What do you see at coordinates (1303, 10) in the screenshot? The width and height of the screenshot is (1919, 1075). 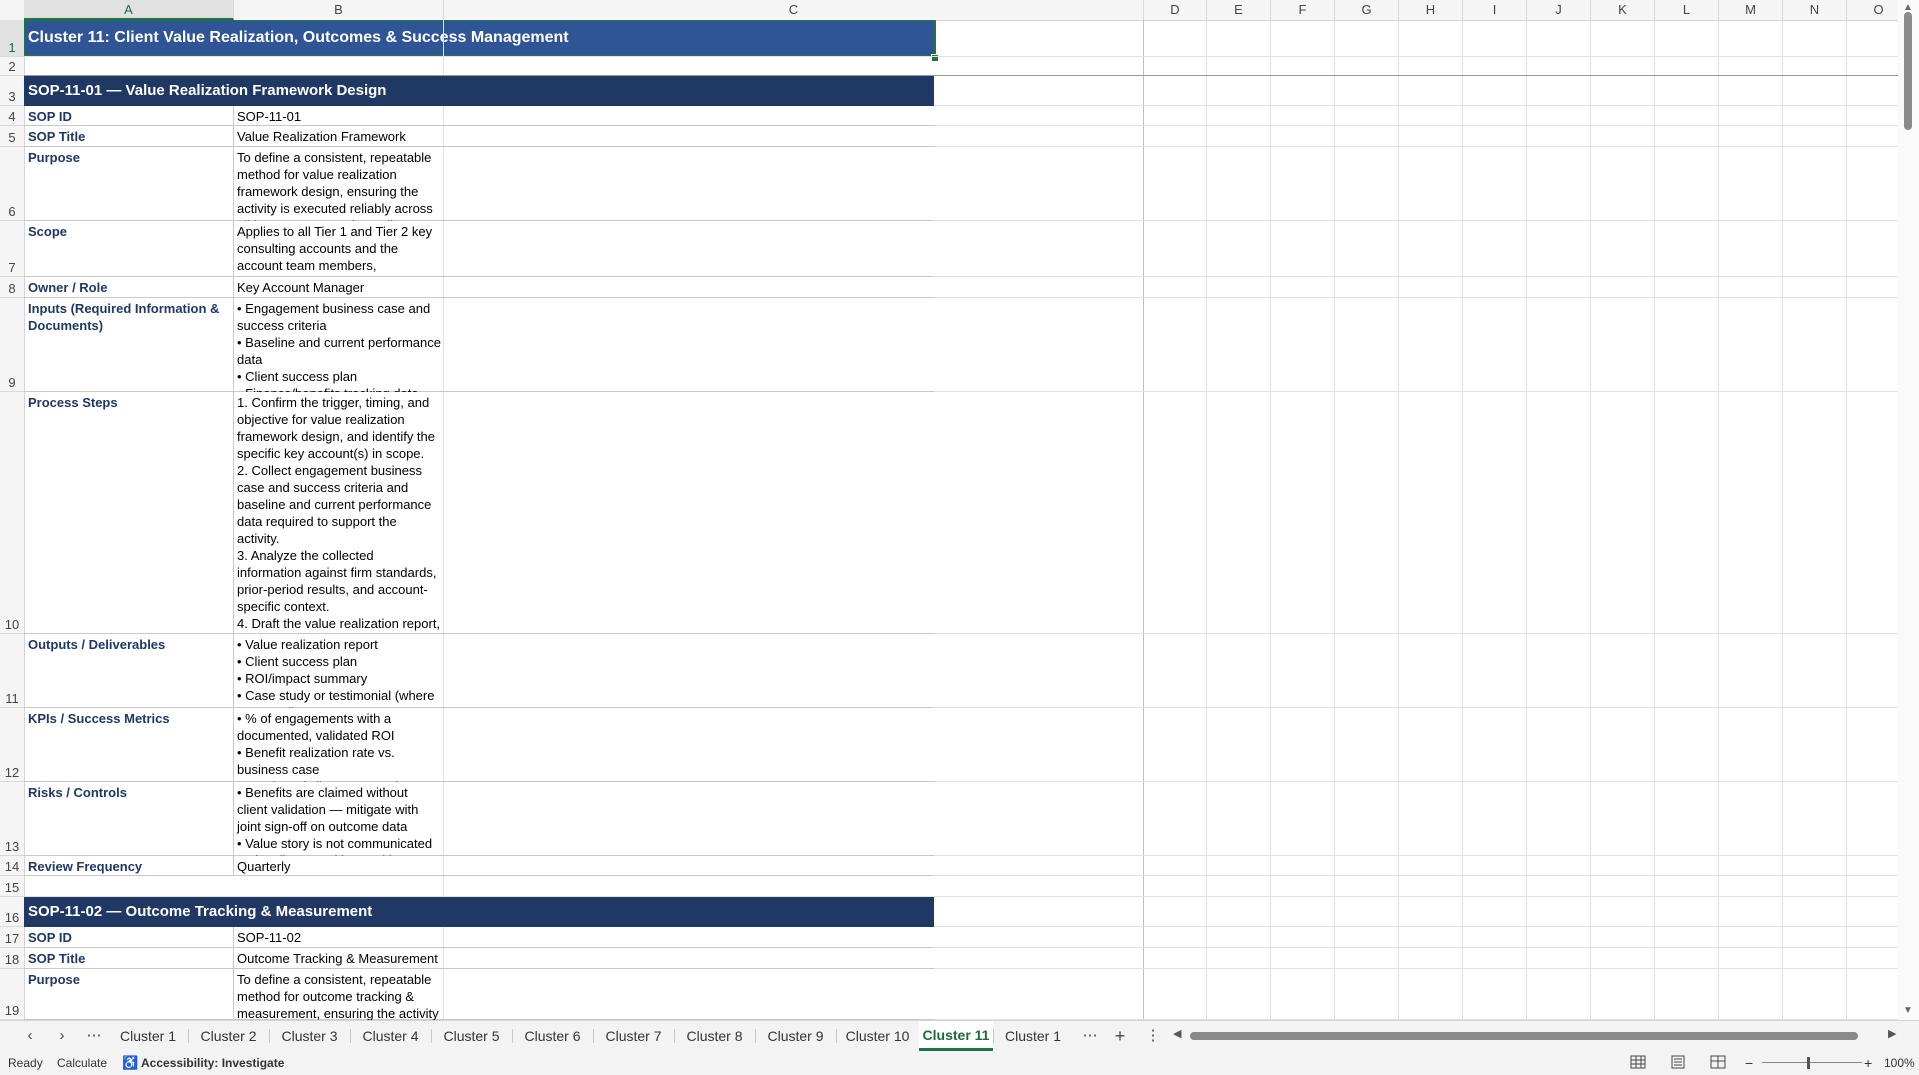 I see `column-header-f: F` at bounding box center [1303, 10].